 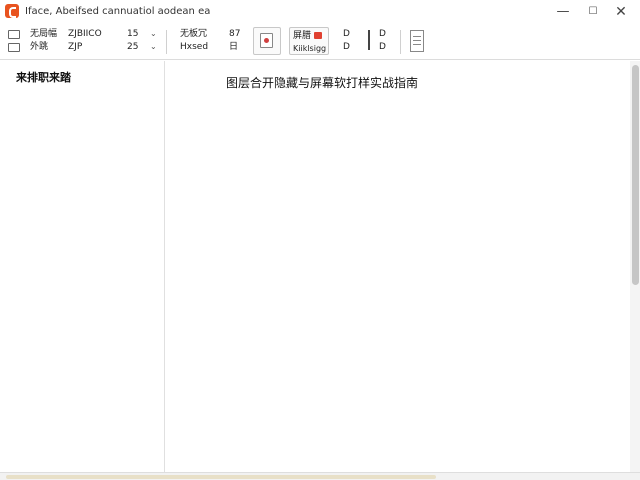 What do you see at coordinates (14, 34) in the screenshot?
I see `layer-icon` at bounding box center [14, 34].